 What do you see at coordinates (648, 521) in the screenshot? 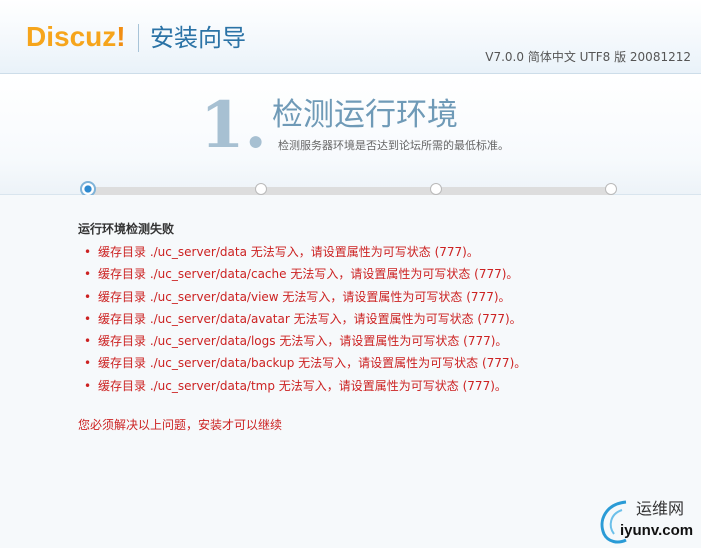
I see `site-watermark: 运维网 iyunv.com` at bounding box center [648, 521].